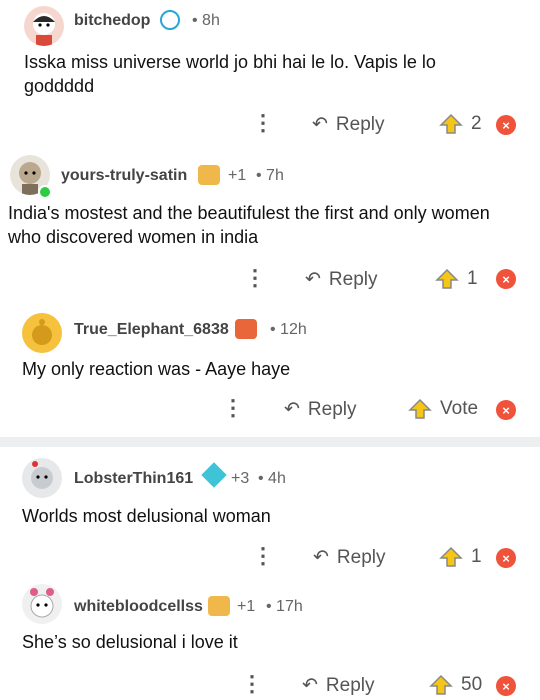 This screenshot has width=540, height=700. I want to click on timestamp: • 17h, so click(284, 606).